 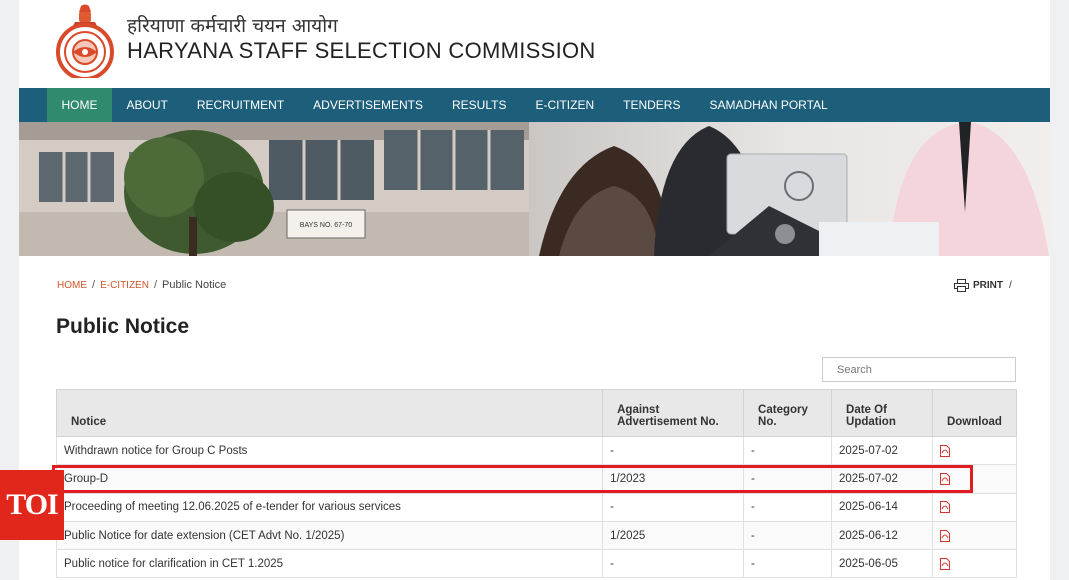 What do you see at coordinates (882, 413) in the screenshot?
I see `header-date: Date Of Updation` at bounding box center [882, 413].